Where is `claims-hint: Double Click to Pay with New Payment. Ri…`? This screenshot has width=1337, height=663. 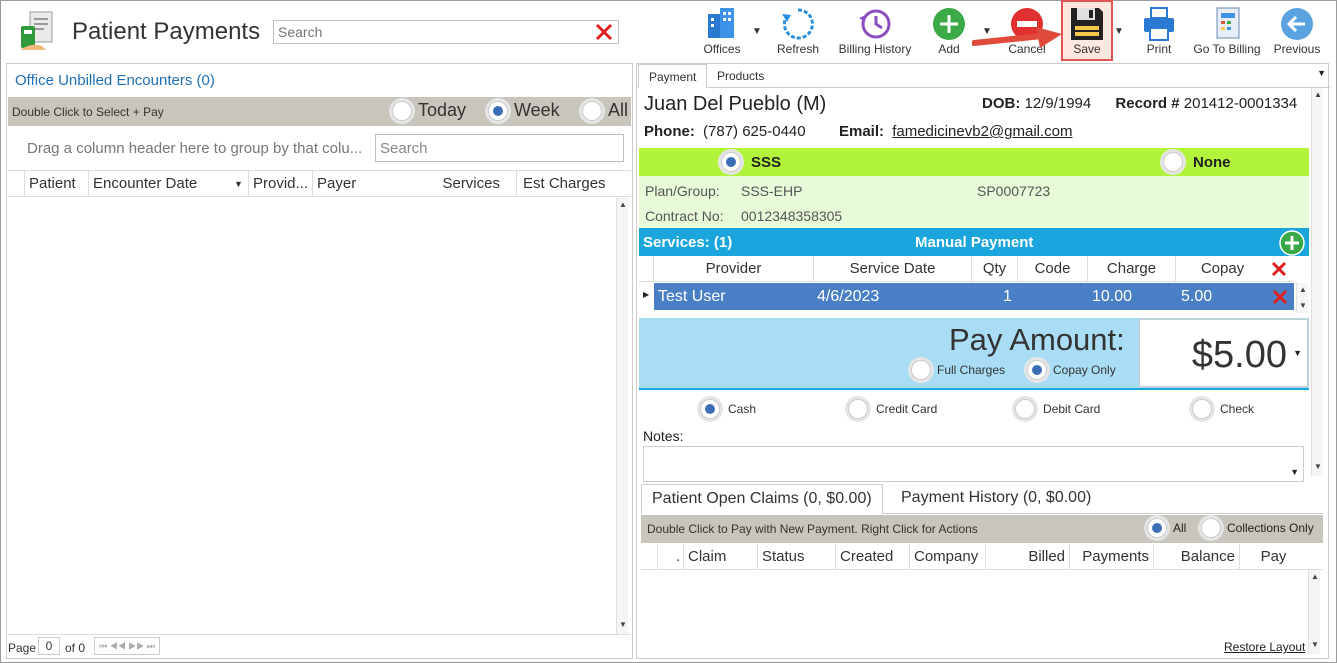 claims-hint: Double Click to Pay with New Payment. Ri… is located at coordinates (812, 529).